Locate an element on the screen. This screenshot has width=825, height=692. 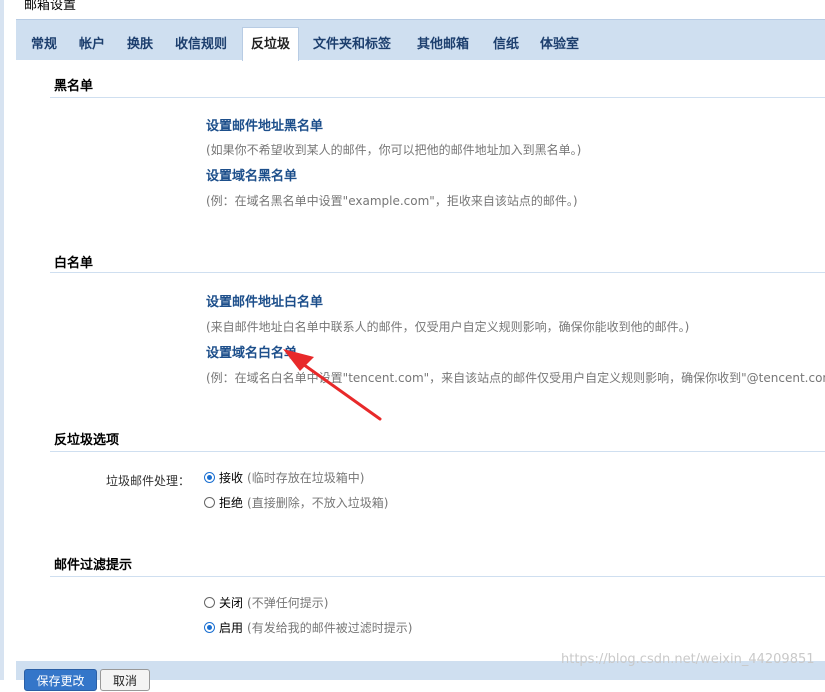
tab-antispam: 反垃圾 is located at coordinates (271, 44).